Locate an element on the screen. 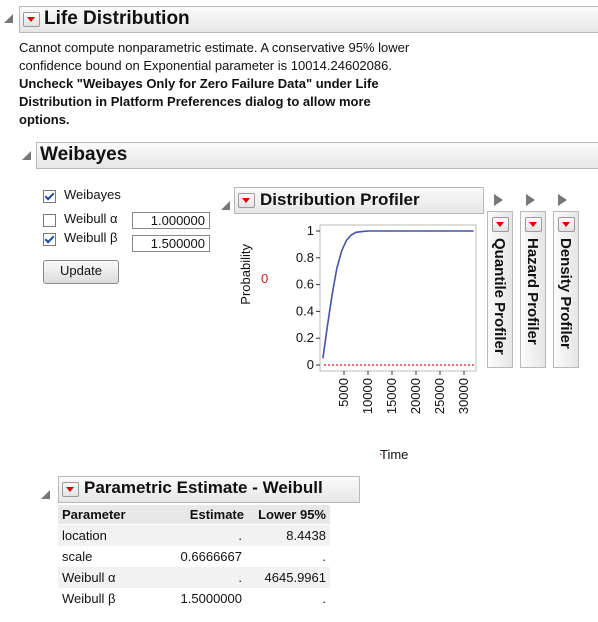  x-tick-label: 10000 is located at coordinates (367, 396).